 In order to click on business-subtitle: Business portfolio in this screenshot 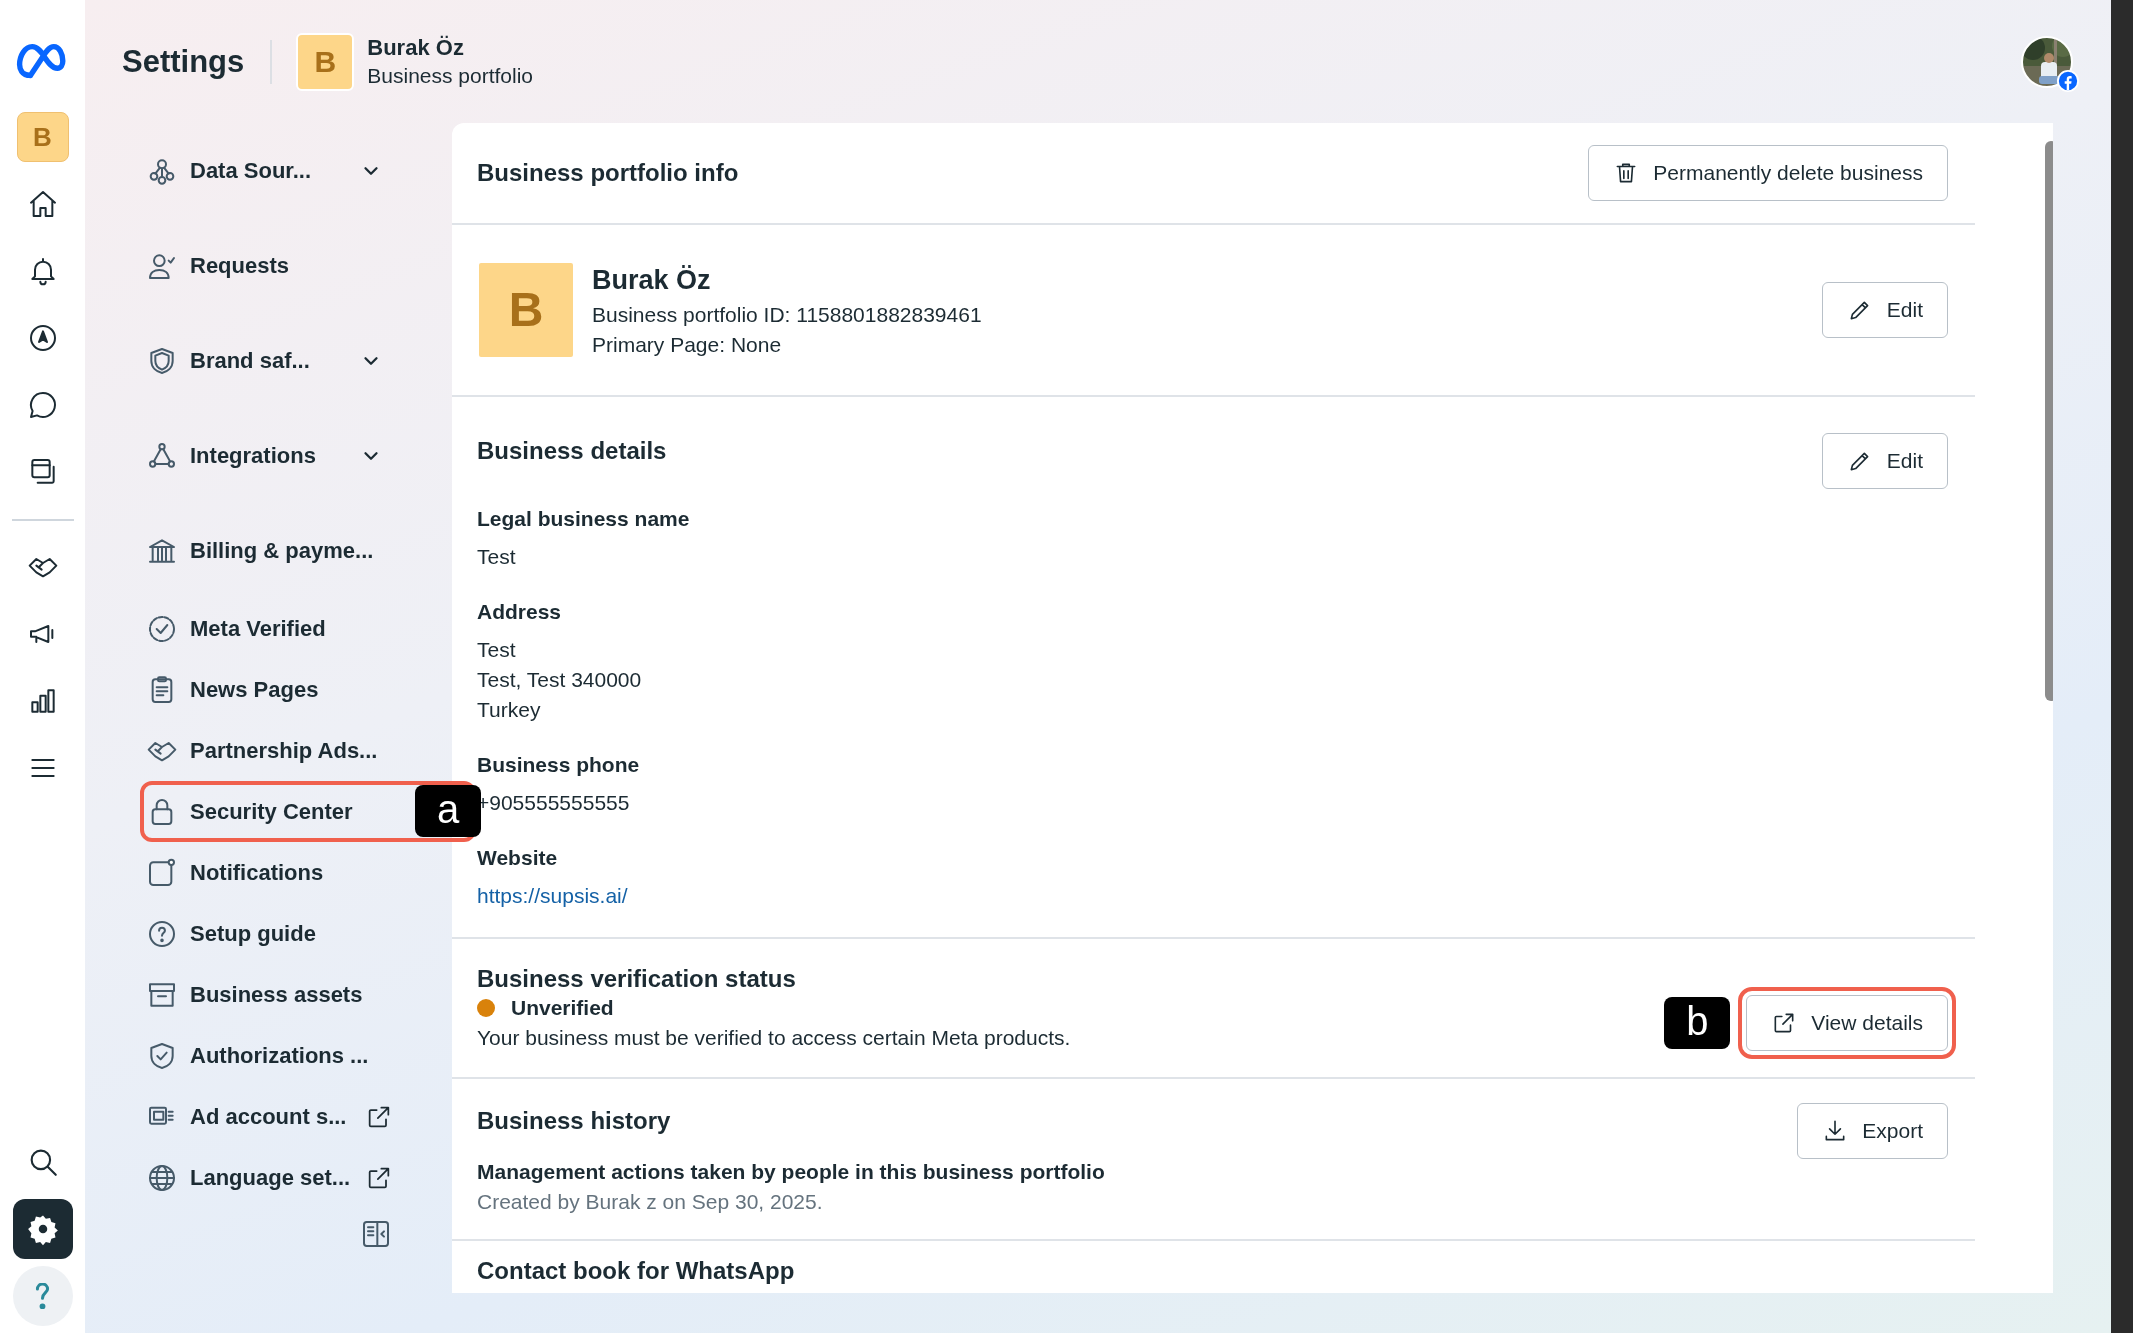, I will do `click(450, 75)`.